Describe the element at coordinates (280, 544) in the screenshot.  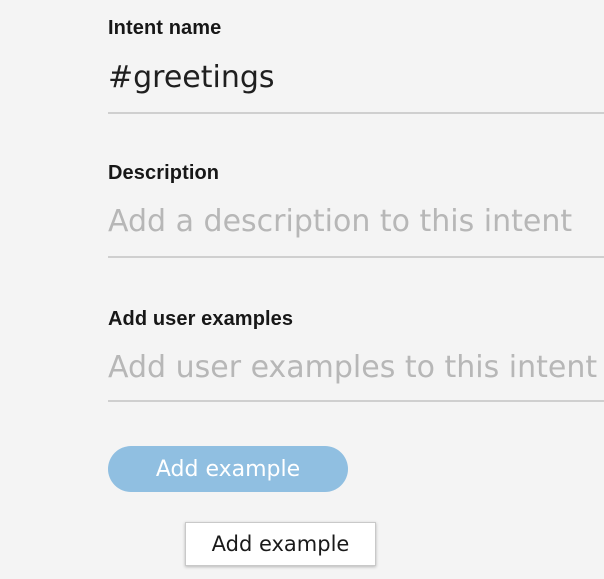
I see `add-example-tooltip: Add example` at that location.